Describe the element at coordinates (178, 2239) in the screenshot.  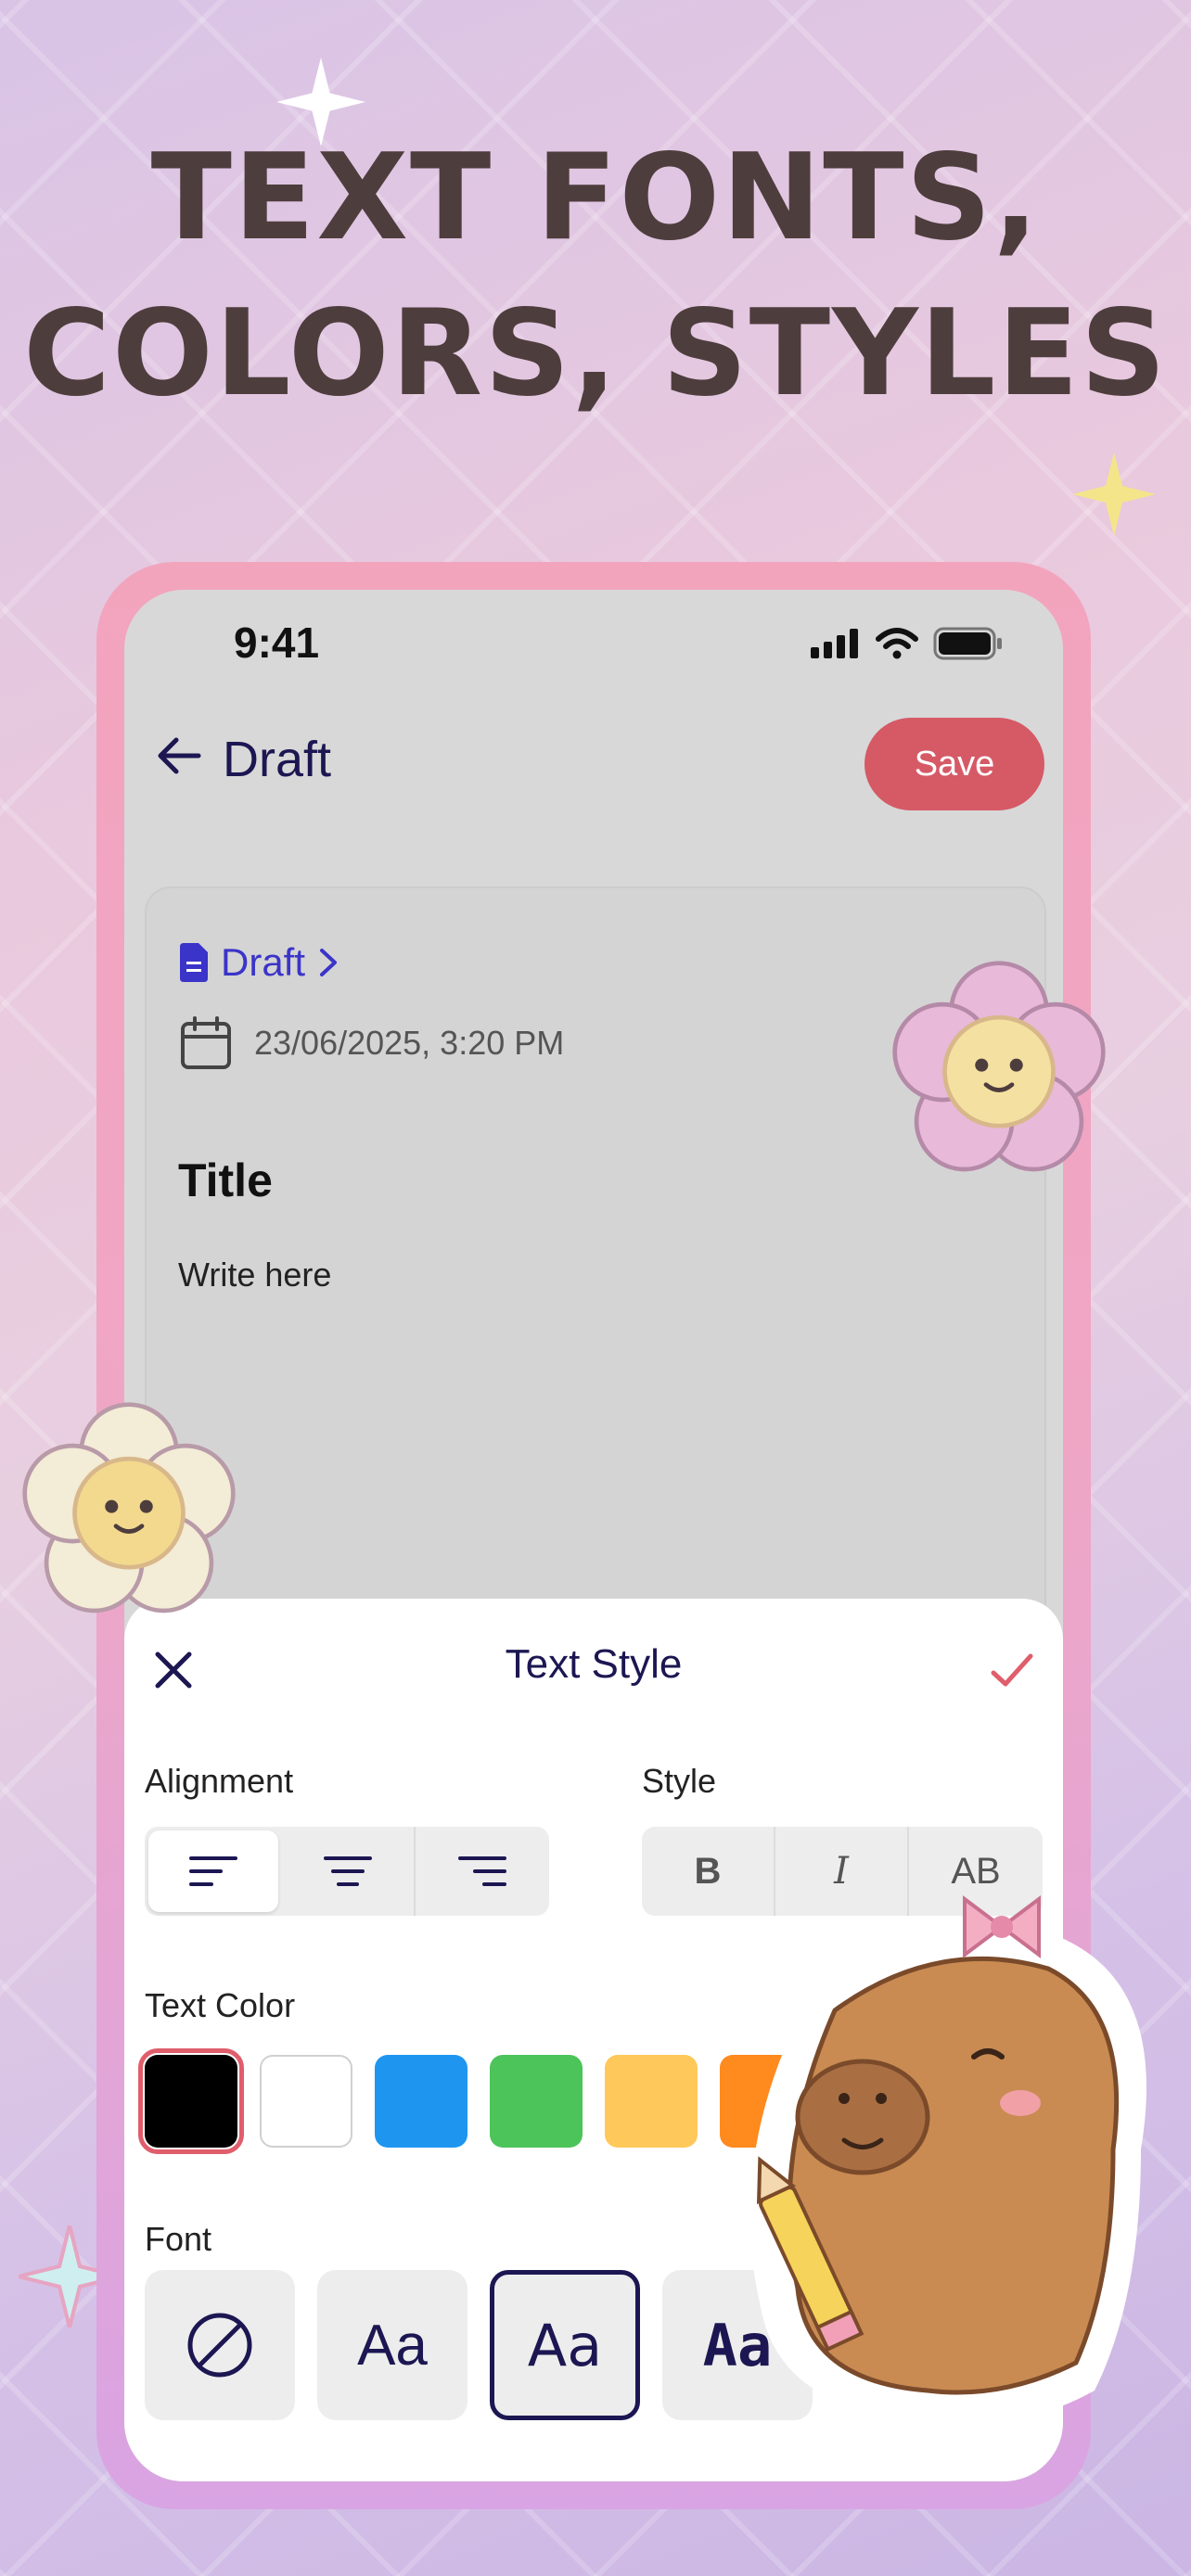
I see `font-label: Font` at that location.